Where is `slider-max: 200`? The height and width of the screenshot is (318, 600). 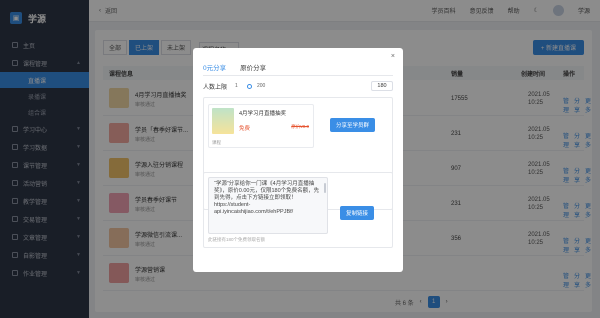 slider-max: 200 is located at coordinates (261, 86).